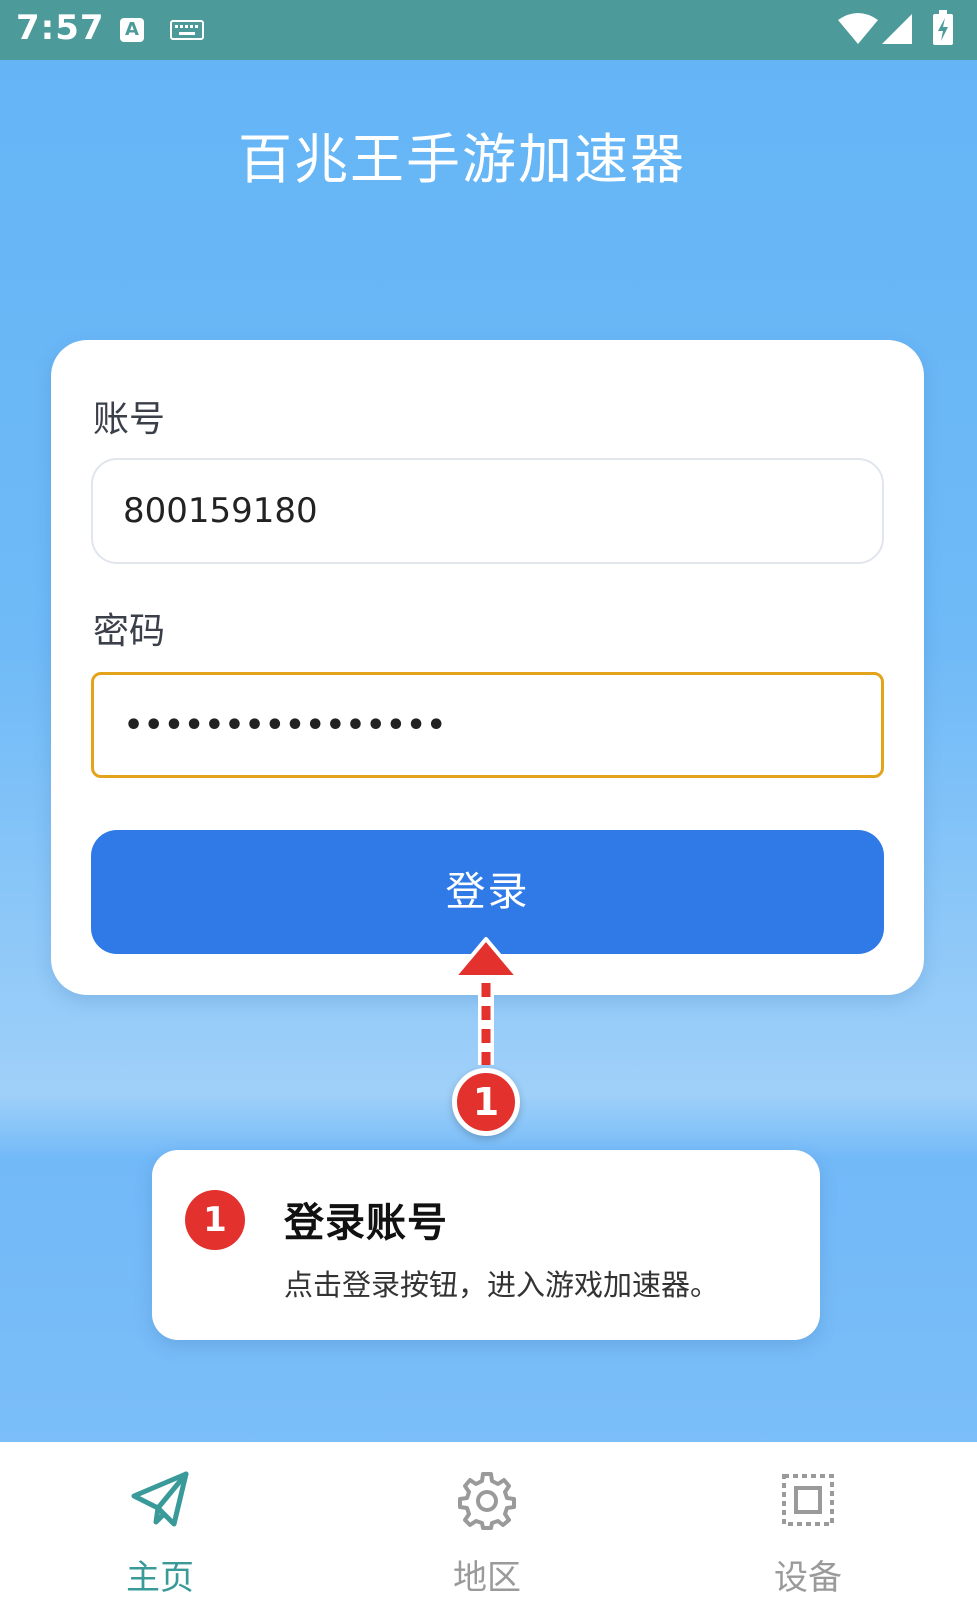 The width and height of the screenshot is (977, 1610). Describe the element at coordinates (943, 27) in the screenshot. I see `battery-charging-icon` at that location.